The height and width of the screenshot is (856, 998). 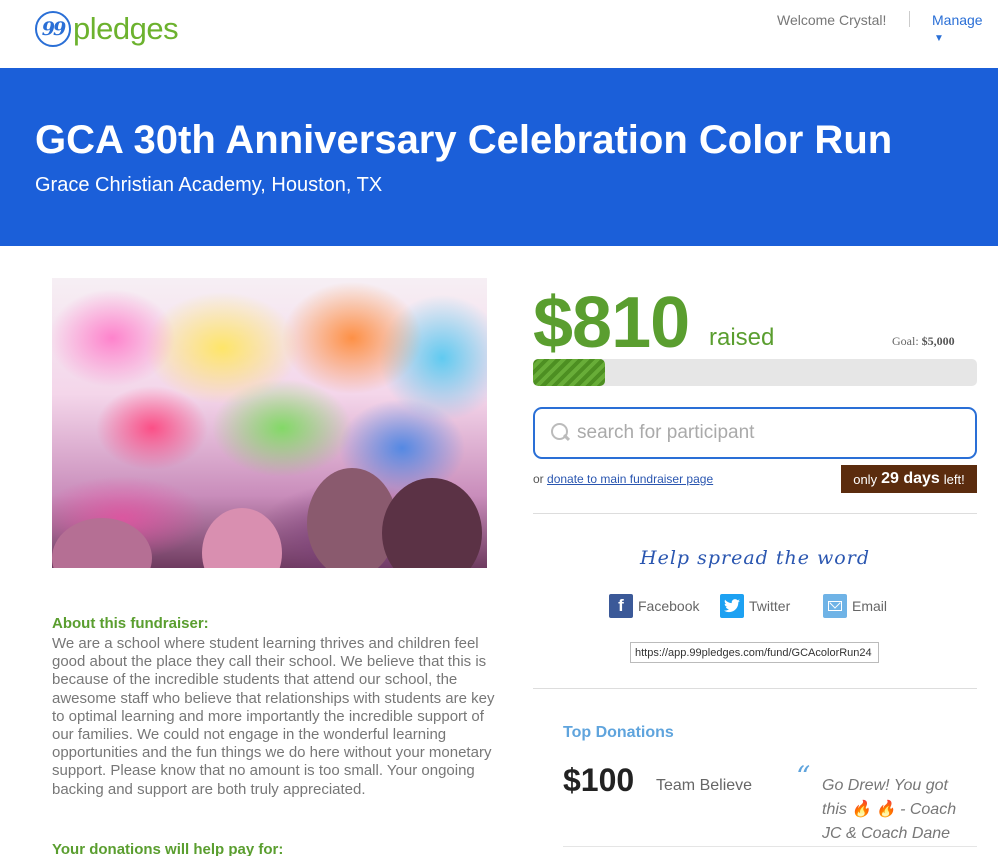 I want to click on donor-name: Team Believe, so click(x=704, y=785).